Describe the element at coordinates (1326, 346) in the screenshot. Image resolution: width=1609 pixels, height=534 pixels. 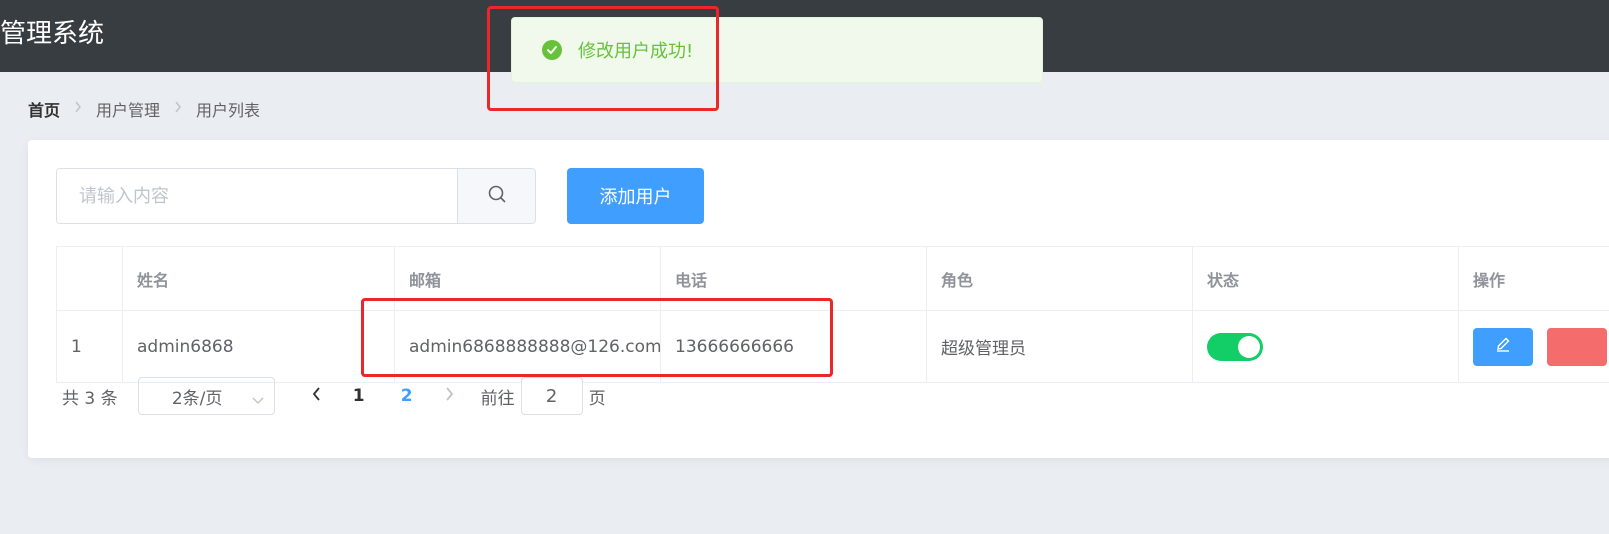
I see `cell-status` at that location.